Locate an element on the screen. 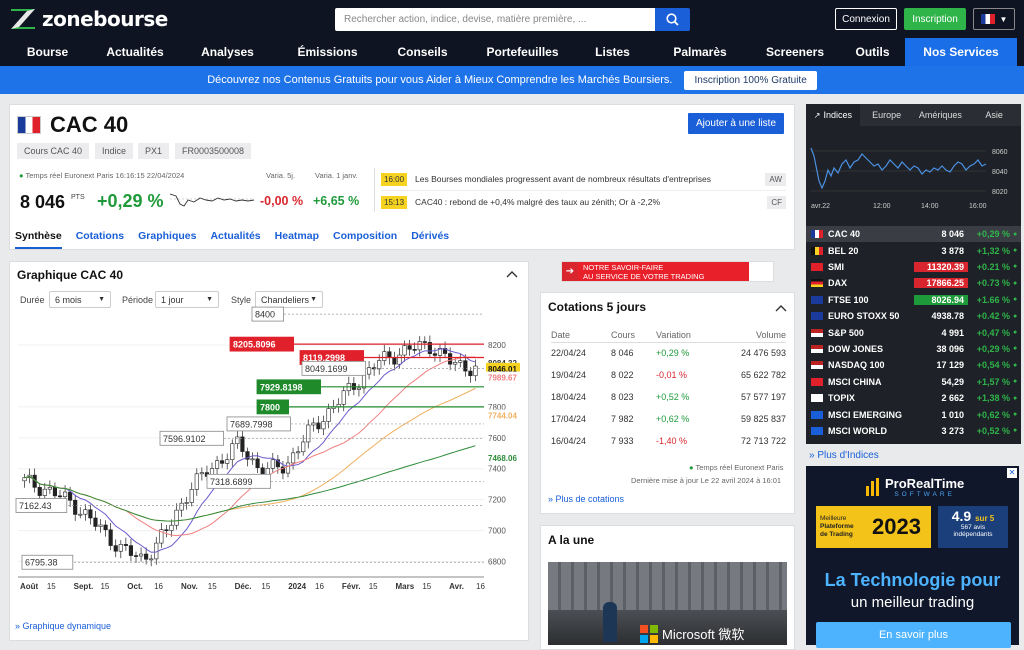 This screenshot has height=650, width=1024. more-indices-link: » Plus d'Indices is located at coordinates (844, 455).